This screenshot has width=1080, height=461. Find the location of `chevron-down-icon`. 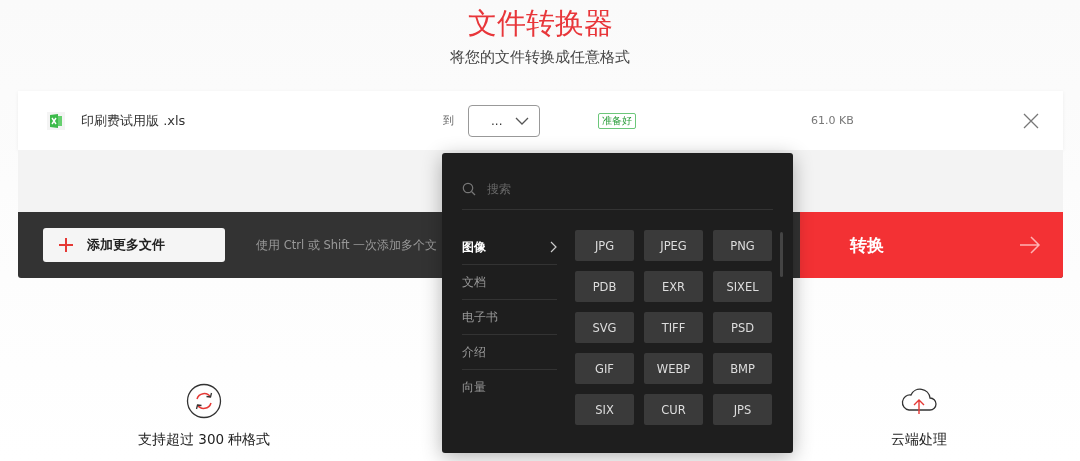

chevron-down-icon is located at coordinates (522, 120).